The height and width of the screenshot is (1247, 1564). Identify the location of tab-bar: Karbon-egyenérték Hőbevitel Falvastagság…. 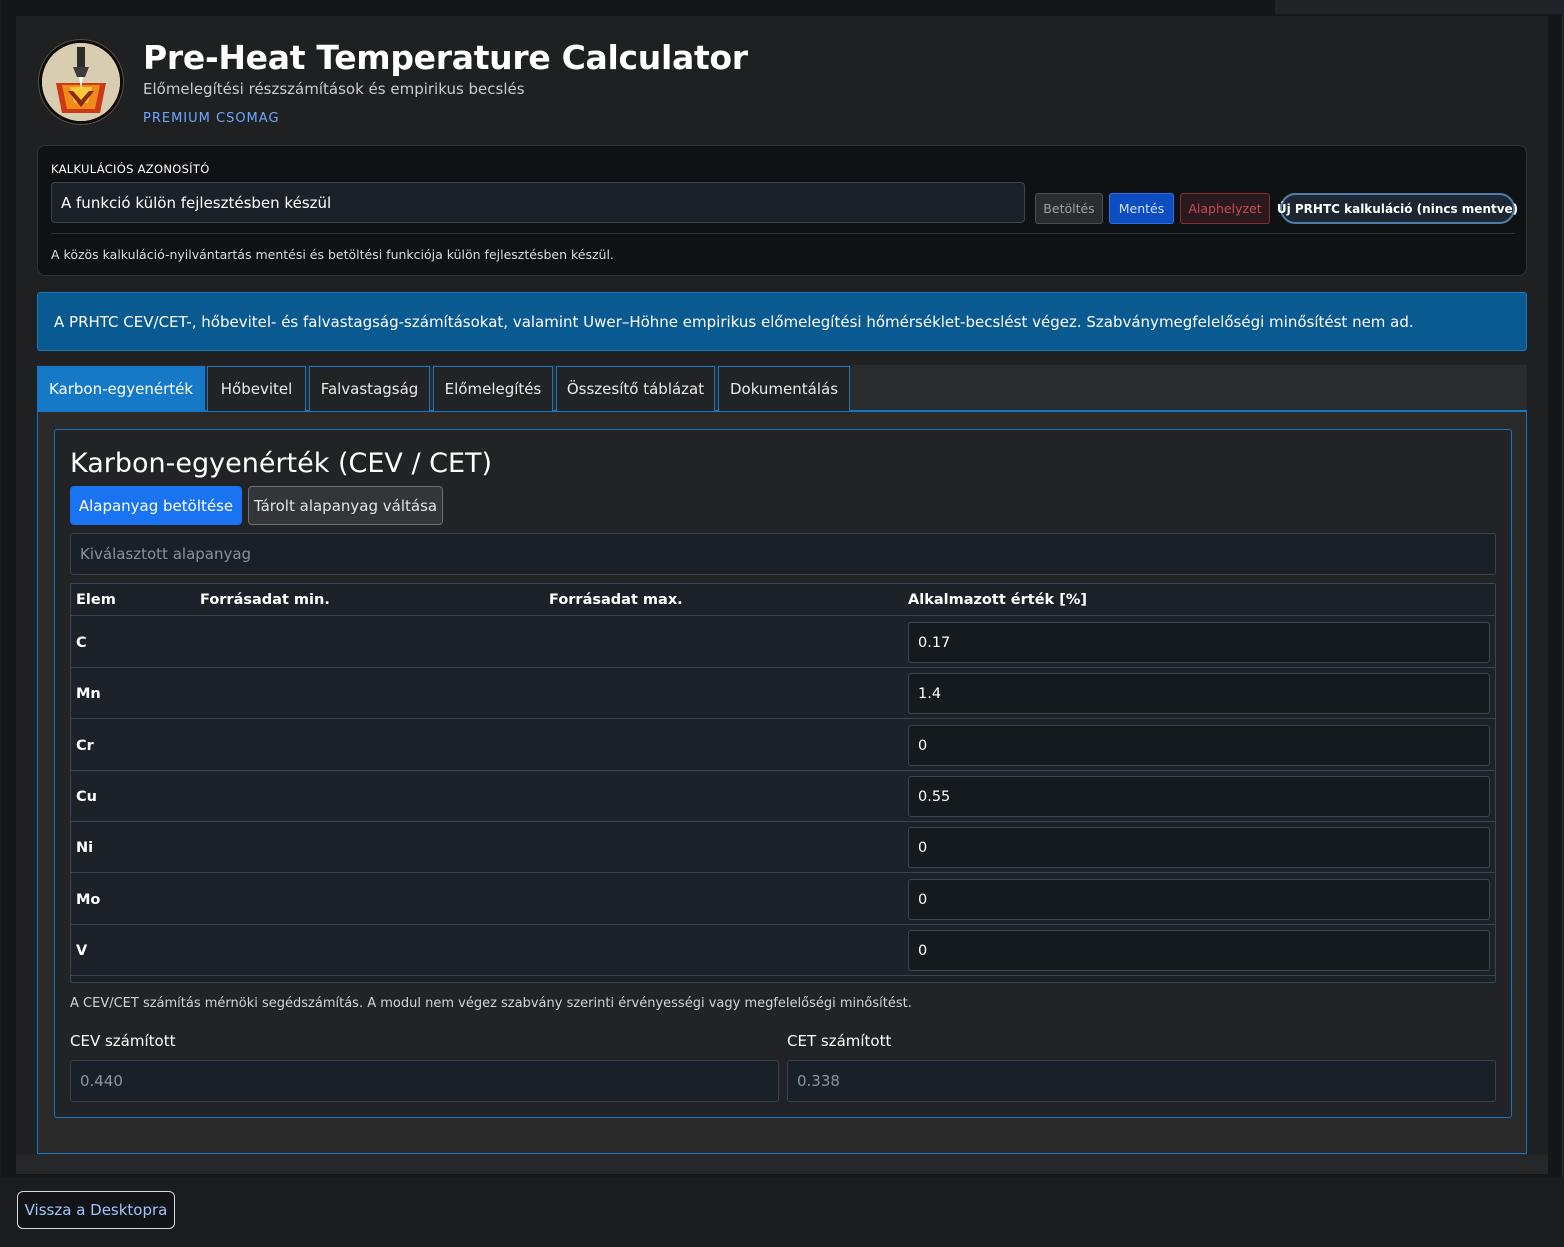
(782, 388).